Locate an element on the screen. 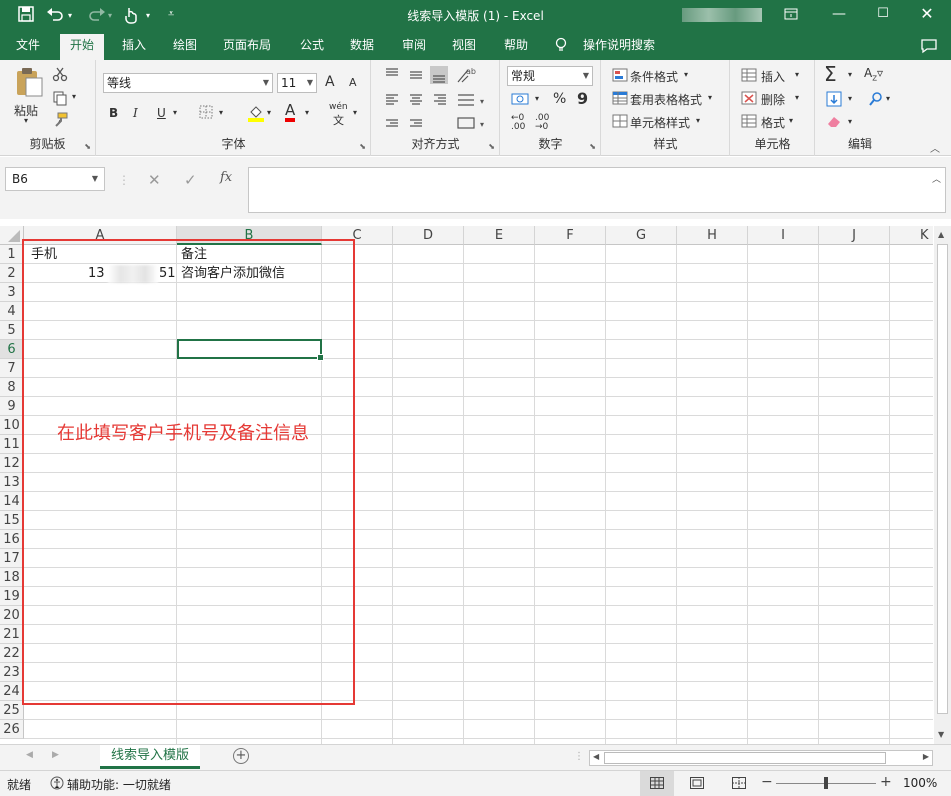 This screenshot has height=796, width=951. row-header: 24 is located at coordinates (12, 691).